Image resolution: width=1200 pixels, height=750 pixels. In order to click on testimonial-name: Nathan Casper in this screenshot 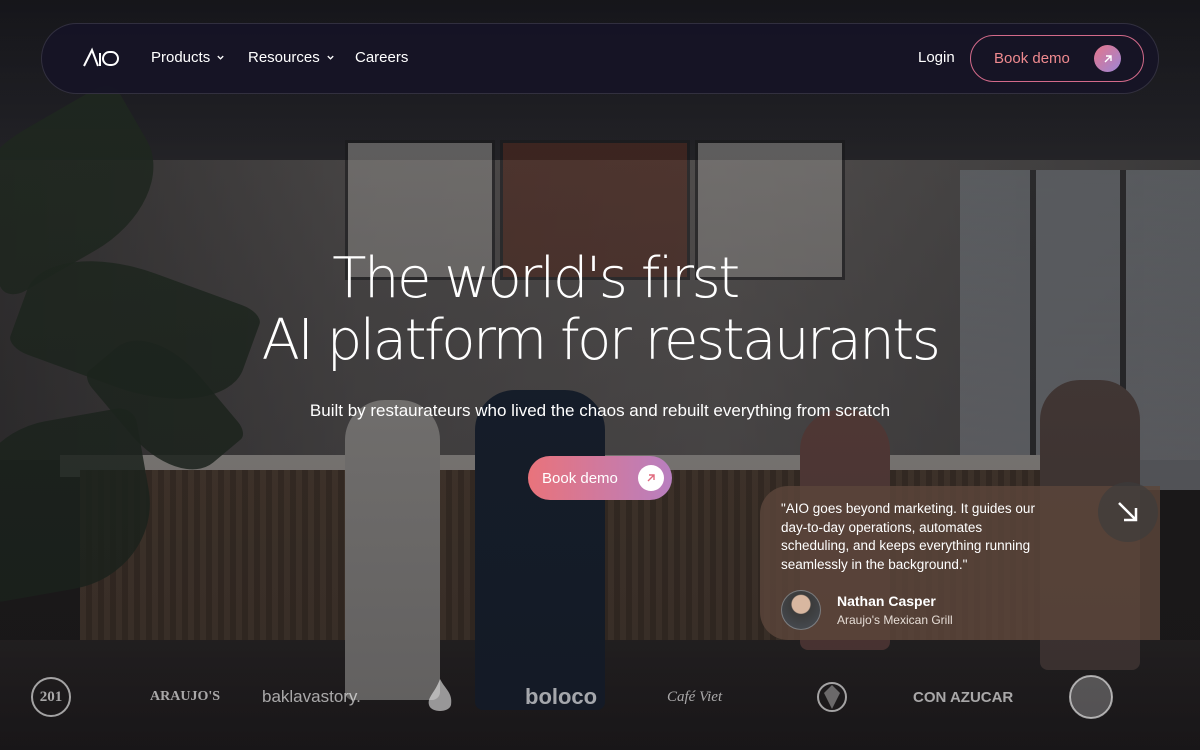, I will do `click(886, 601)`.